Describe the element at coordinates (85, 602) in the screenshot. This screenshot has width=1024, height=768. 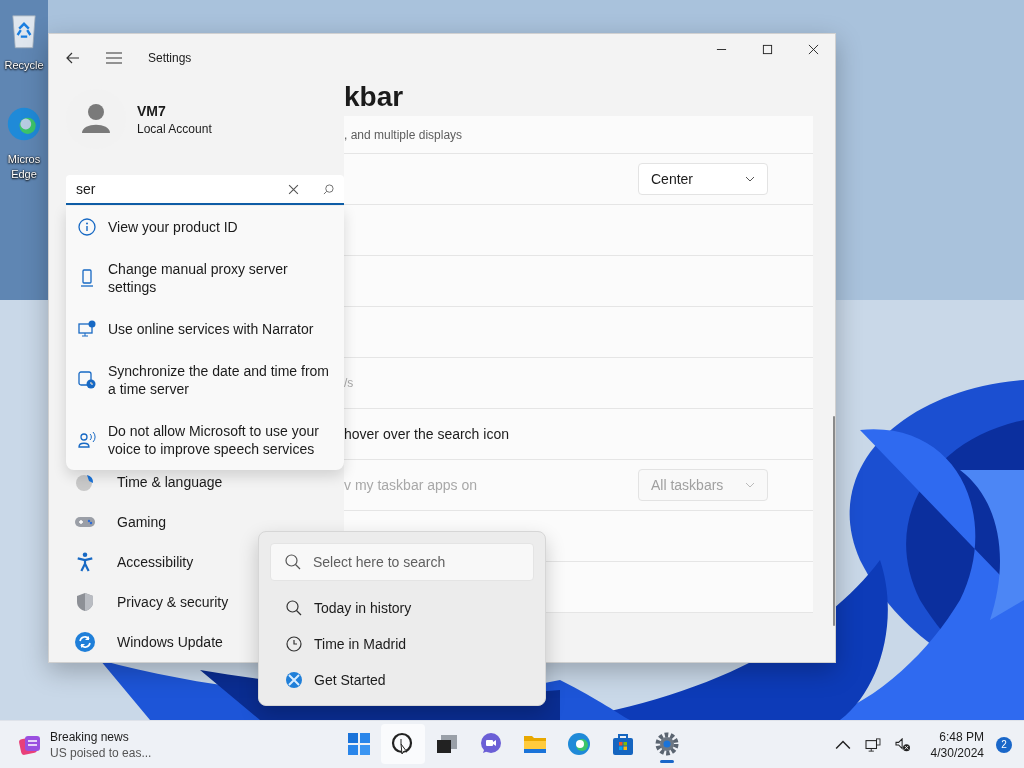
I see `shield-icon` at that location.